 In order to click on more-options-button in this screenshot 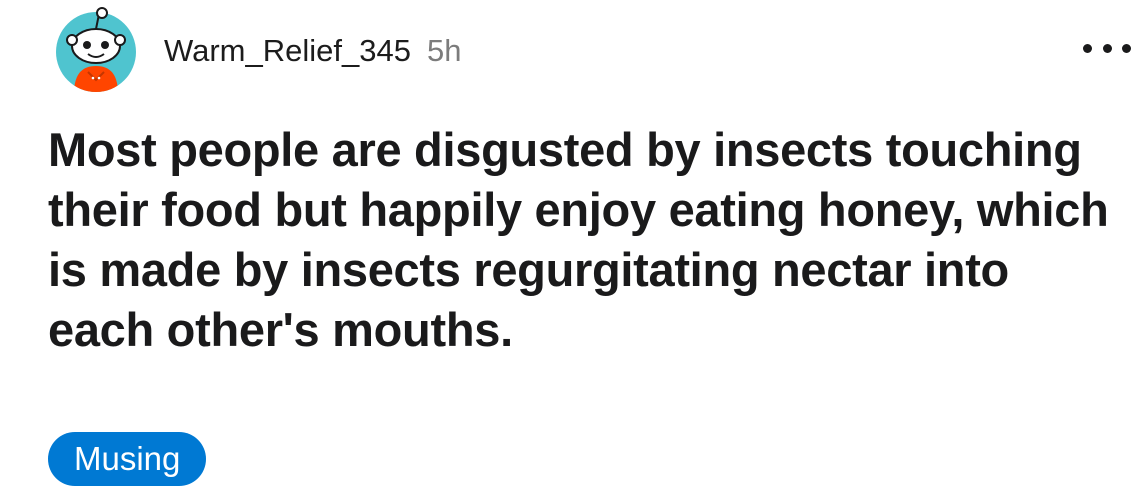, I will do `click(1107, 48)`.